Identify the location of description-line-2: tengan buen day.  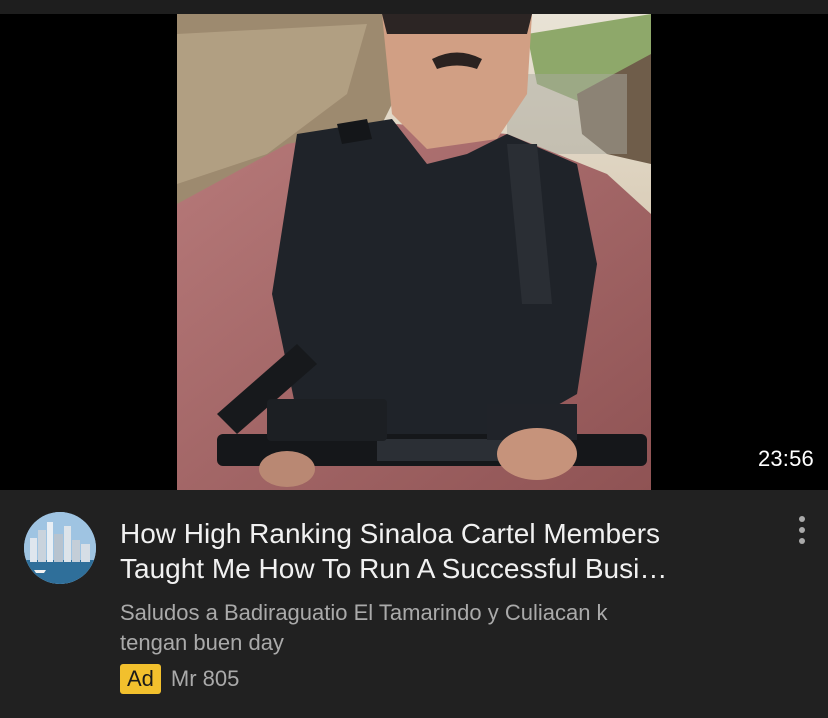
(202, 642).